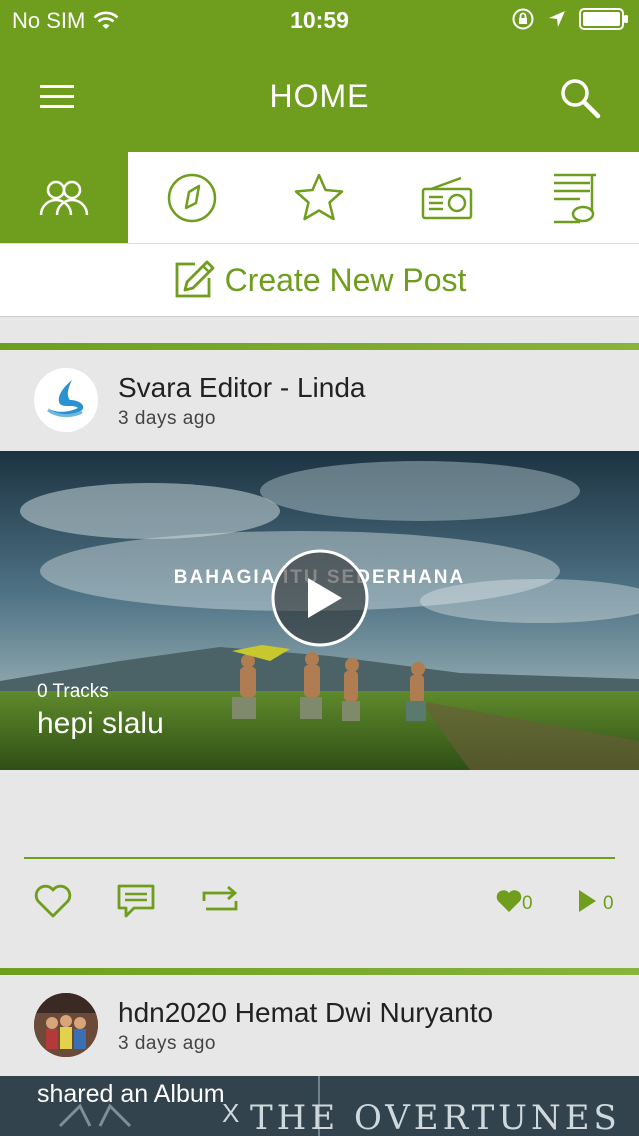  I want to click on user-photo-icon, so click(66, 1025).